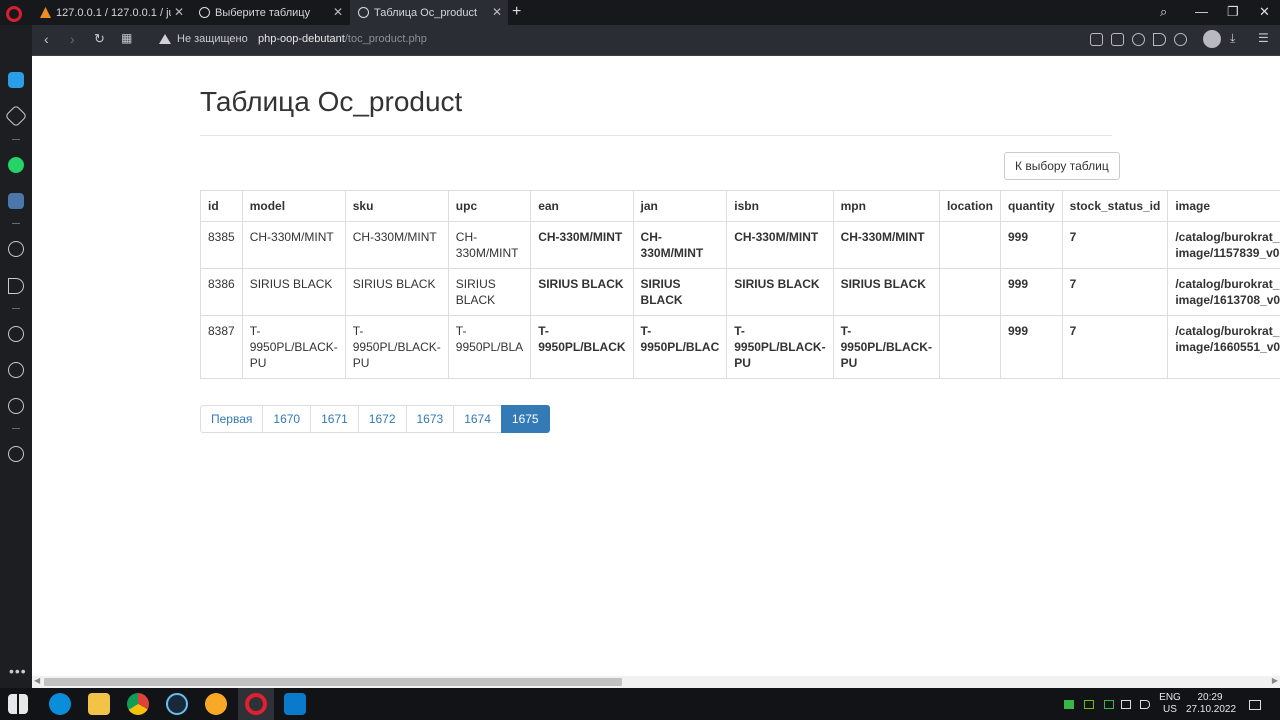  What do you see at coordinates (113, 12) in the screenshot?
I see `tab-label: 127.0.0.1 / 127.0.0.1 / junio` at bounding box center [113, 12].